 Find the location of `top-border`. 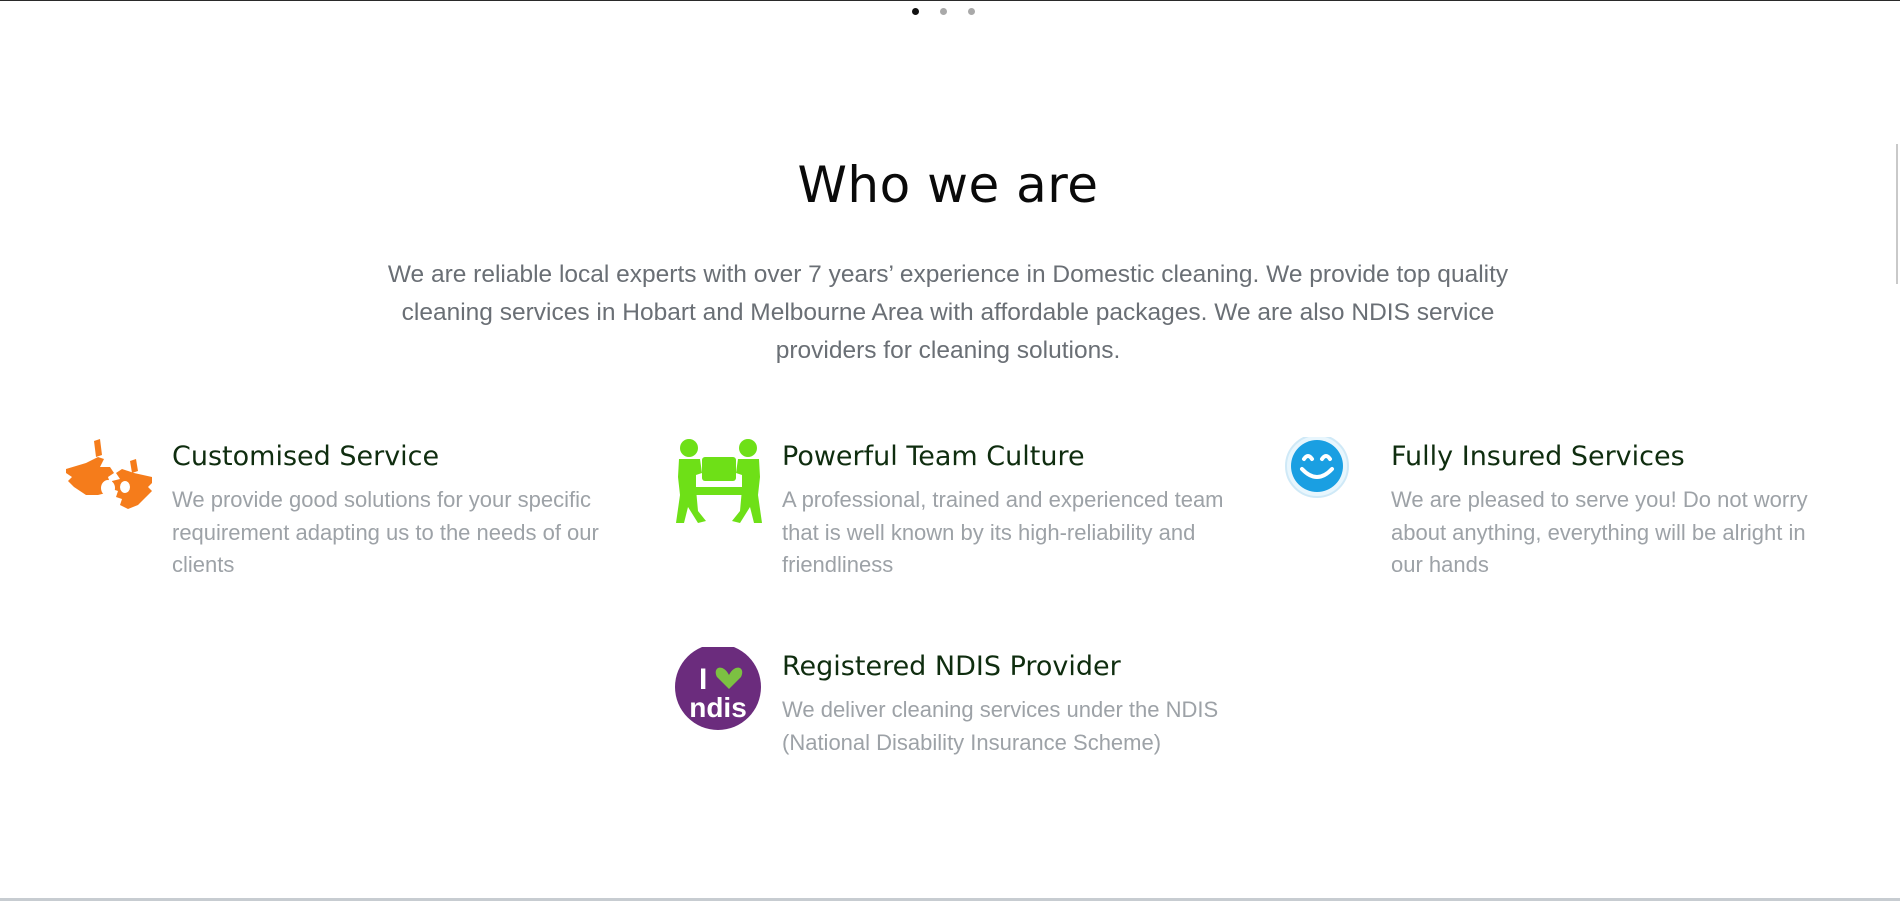

top-border is located at coordinates (950, 0).